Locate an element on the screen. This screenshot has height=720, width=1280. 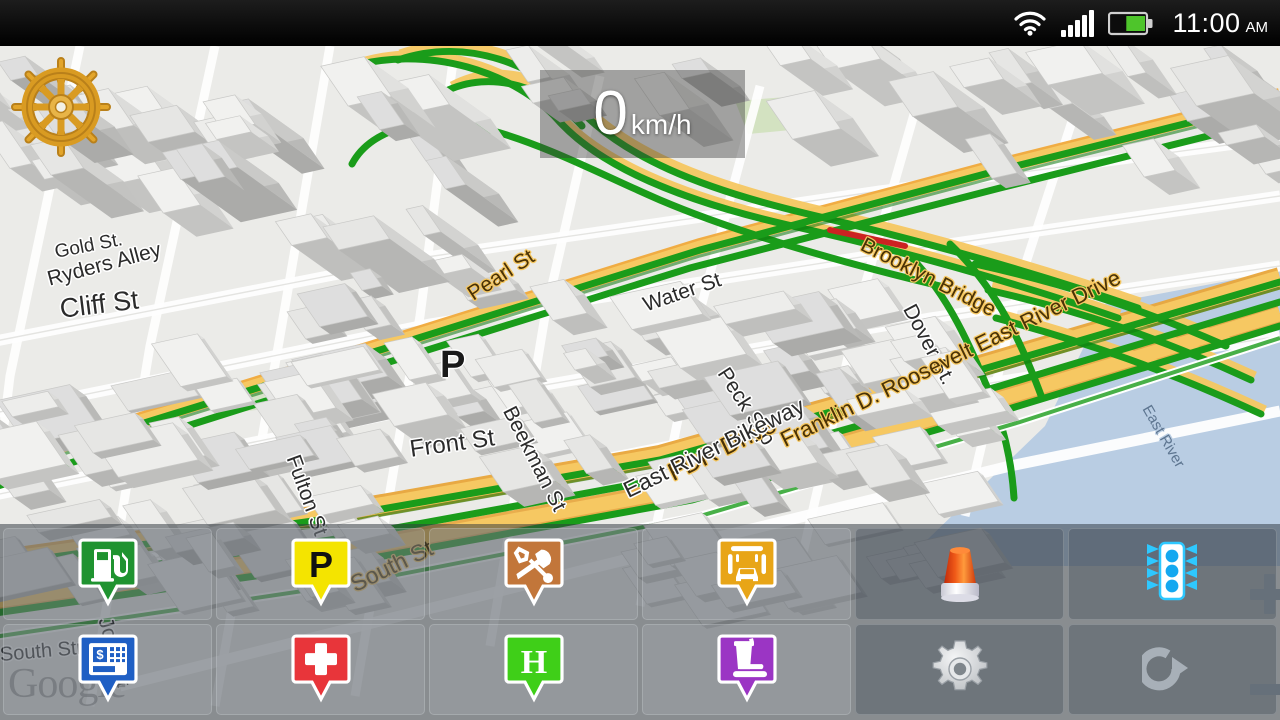
zoom-in-button is located at coordinates (1172, 574).